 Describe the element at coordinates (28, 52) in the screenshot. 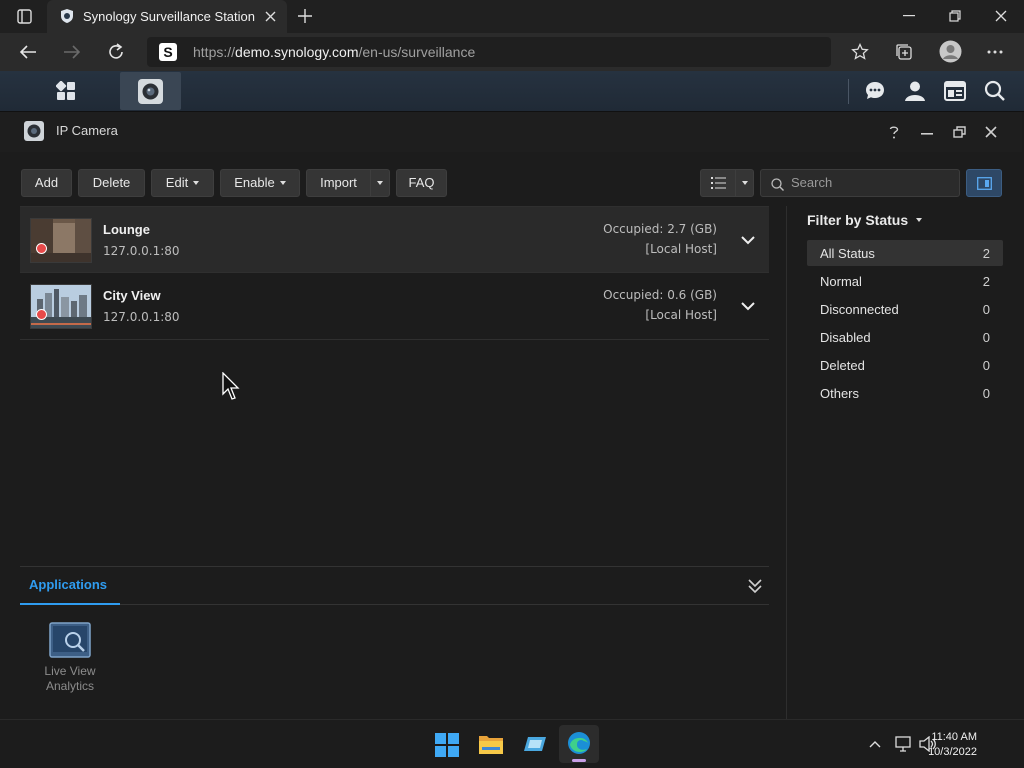

I see `back-icon` at that location.